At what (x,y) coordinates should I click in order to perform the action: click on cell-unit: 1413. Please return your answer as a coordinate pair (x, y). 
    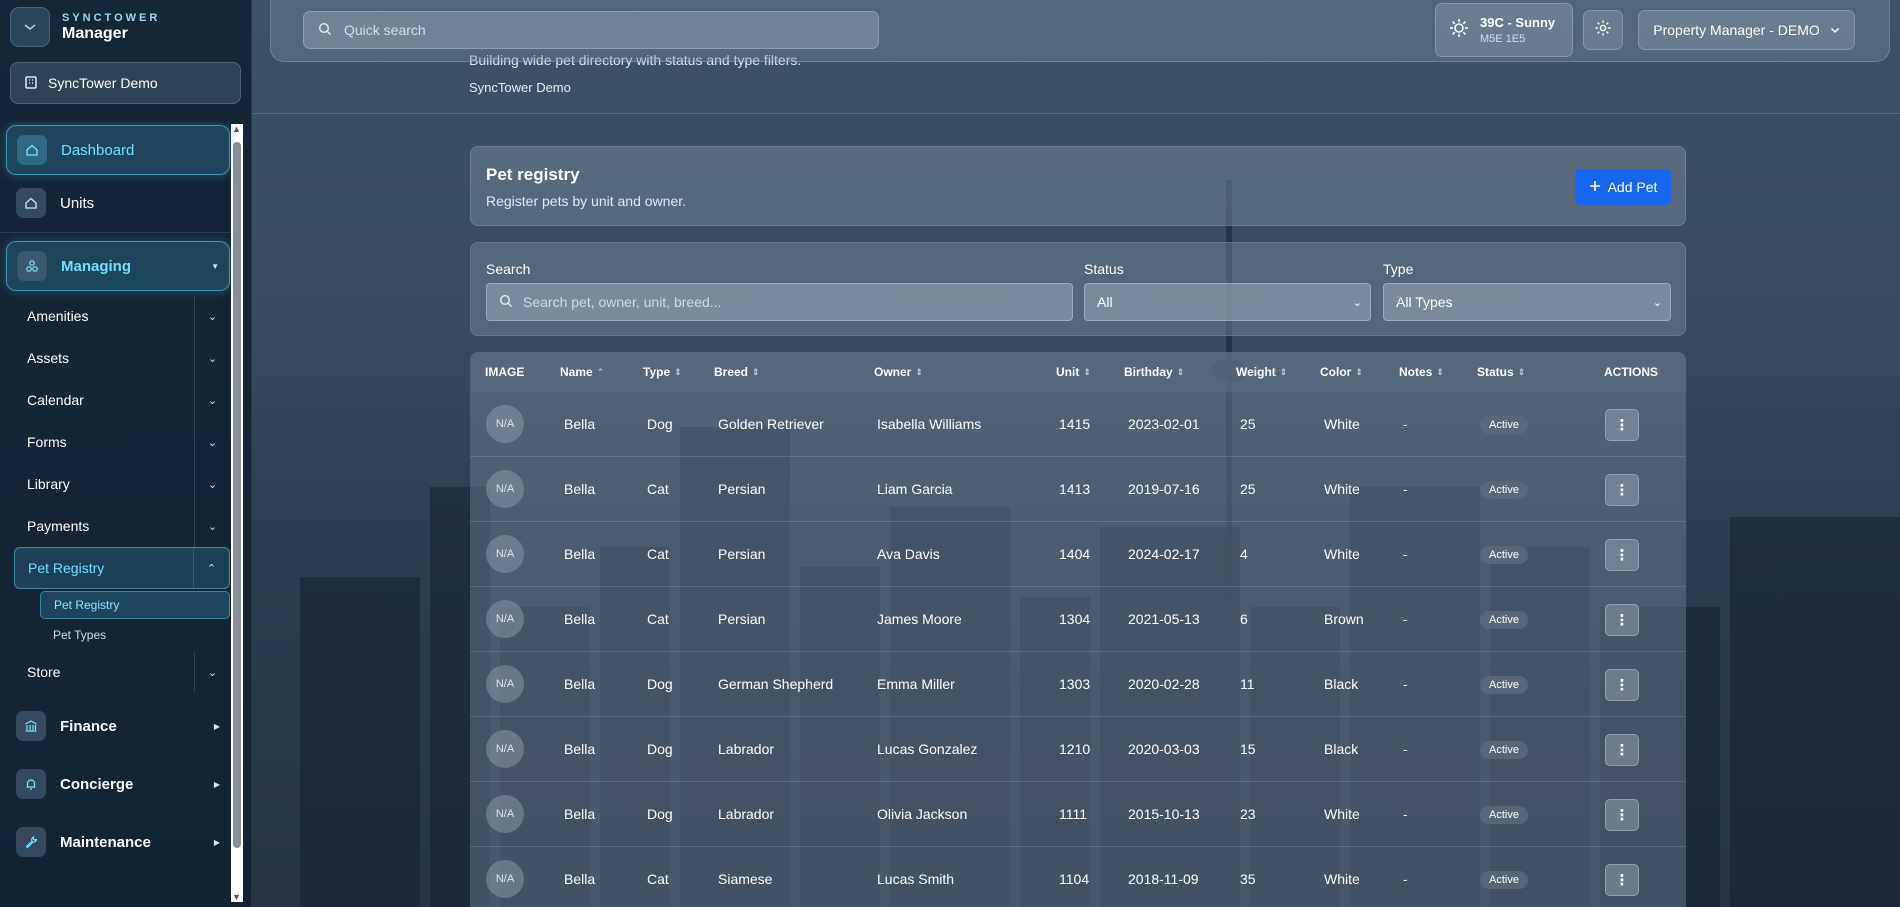
    Looking at the image, I should click on (1075, 489).